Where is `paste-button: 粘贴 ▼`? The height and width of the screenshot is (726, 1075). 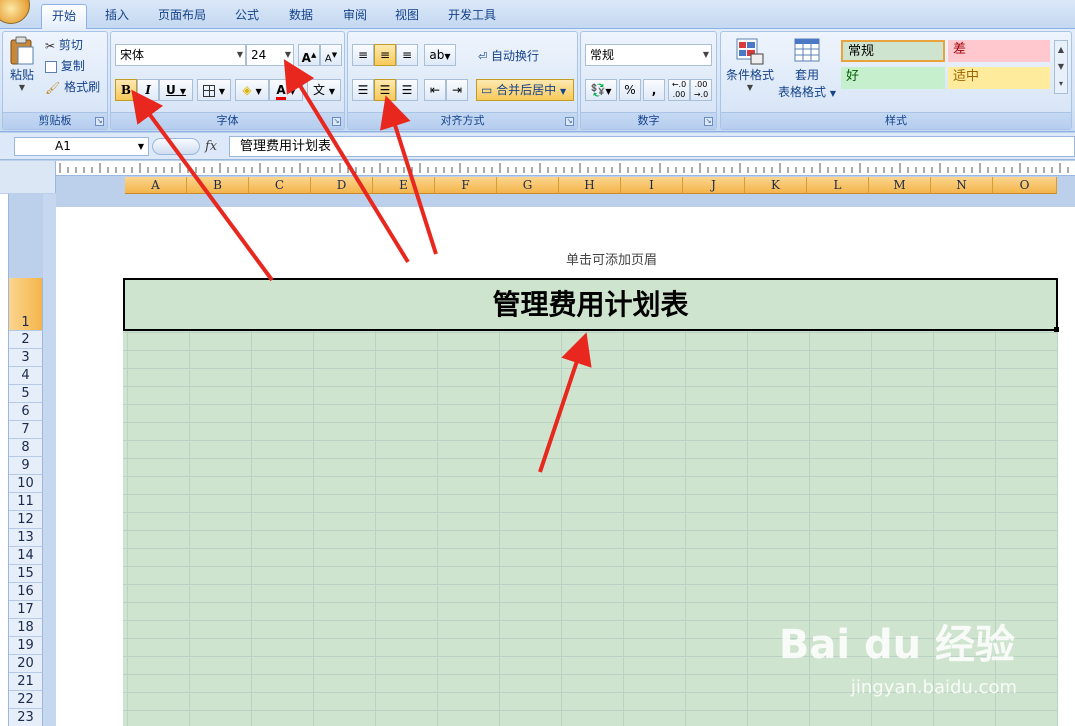 paste-button: 粘贴 ▼ is located at coordinates (22, 64).